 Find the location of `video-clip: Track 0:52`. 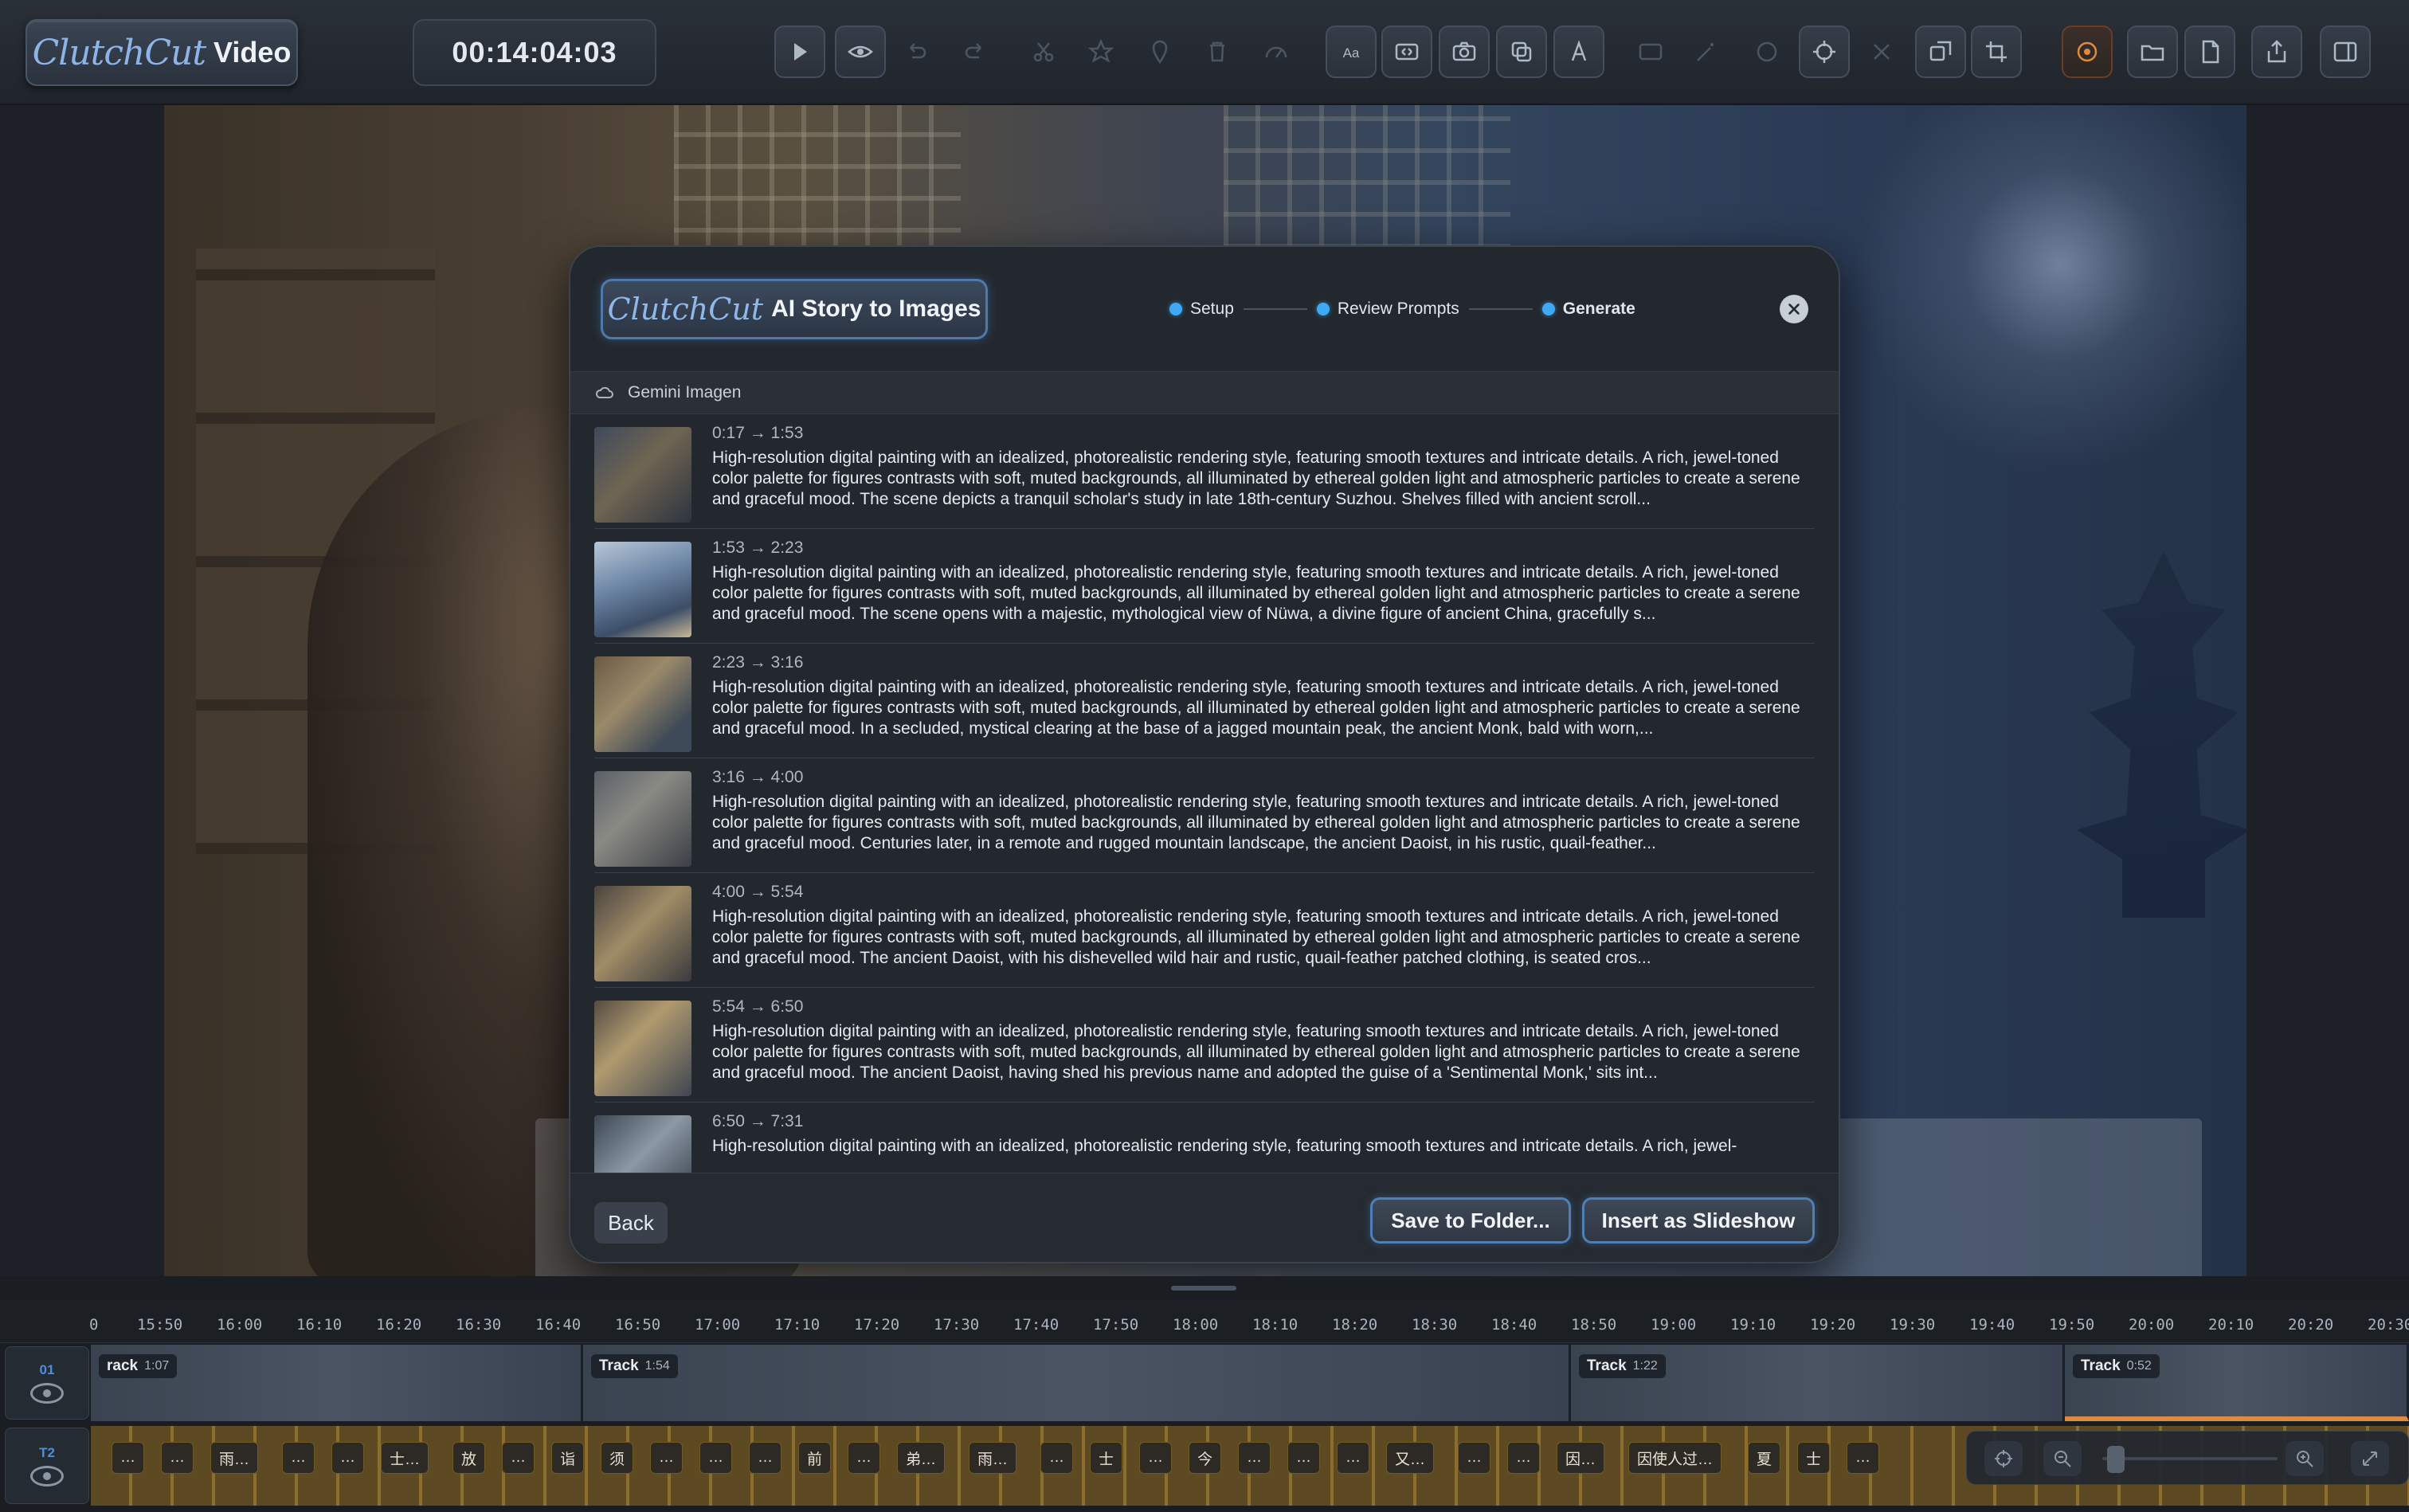

video-clip: Track 0:52 is located at coordinates (2237, 1383).